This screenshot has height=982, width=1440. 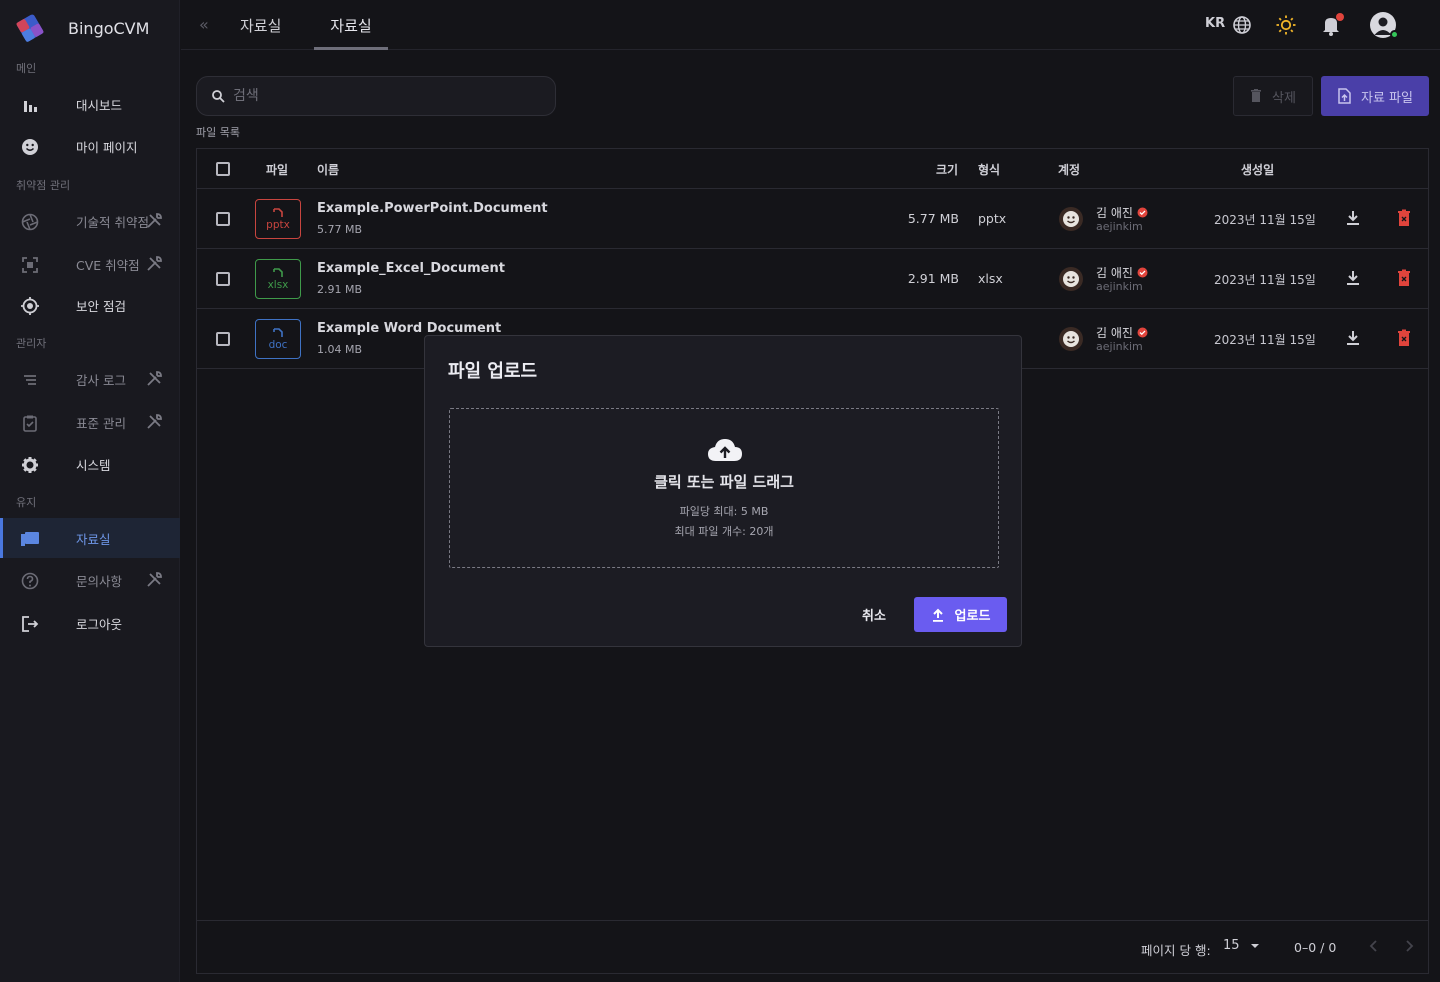 What do you see at coordinates (972, 616) in the screenshot?
I see `upload-button-label: 업로드` at bounding box center [972, 616].